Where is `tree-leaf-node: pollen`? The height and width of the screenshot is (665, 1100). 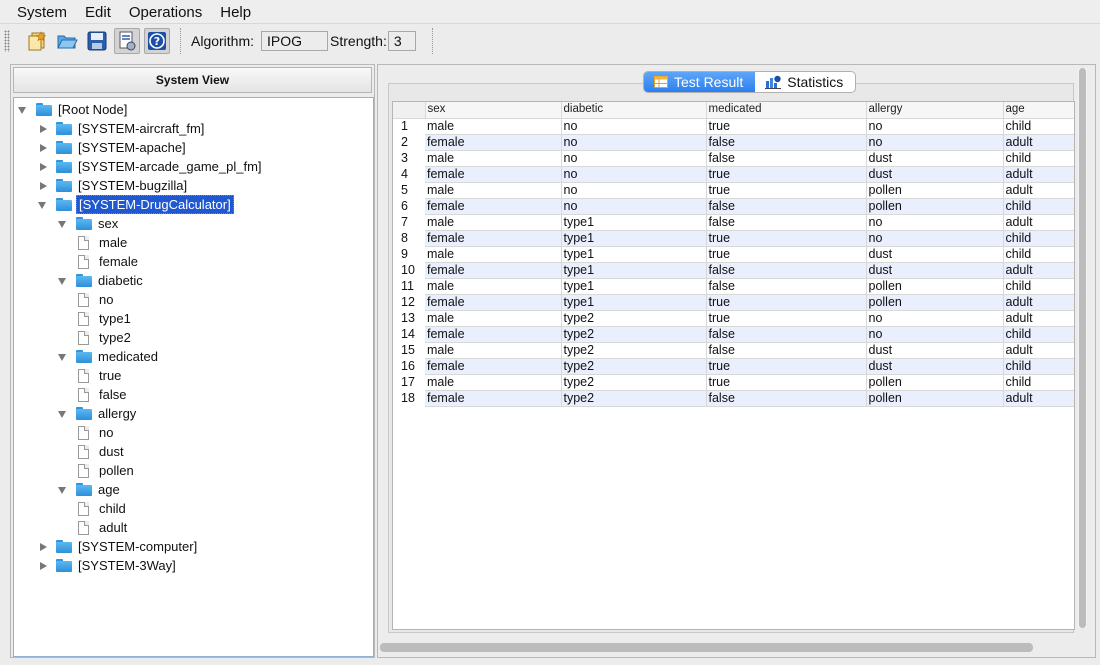 tree-leaf-node: pollen is located at coordinates (107, 470).